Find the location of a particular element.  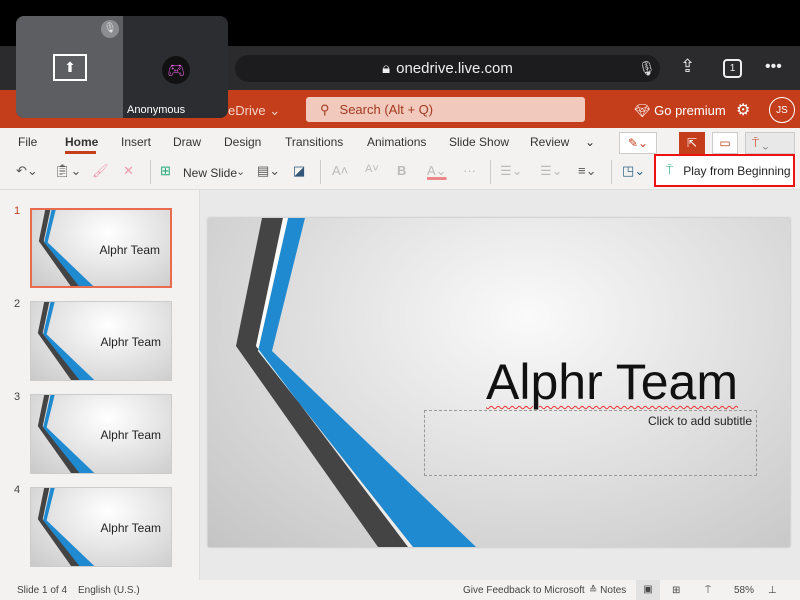

slide-counter: Slide 1 of 4 is located at coordinates (42, 590).